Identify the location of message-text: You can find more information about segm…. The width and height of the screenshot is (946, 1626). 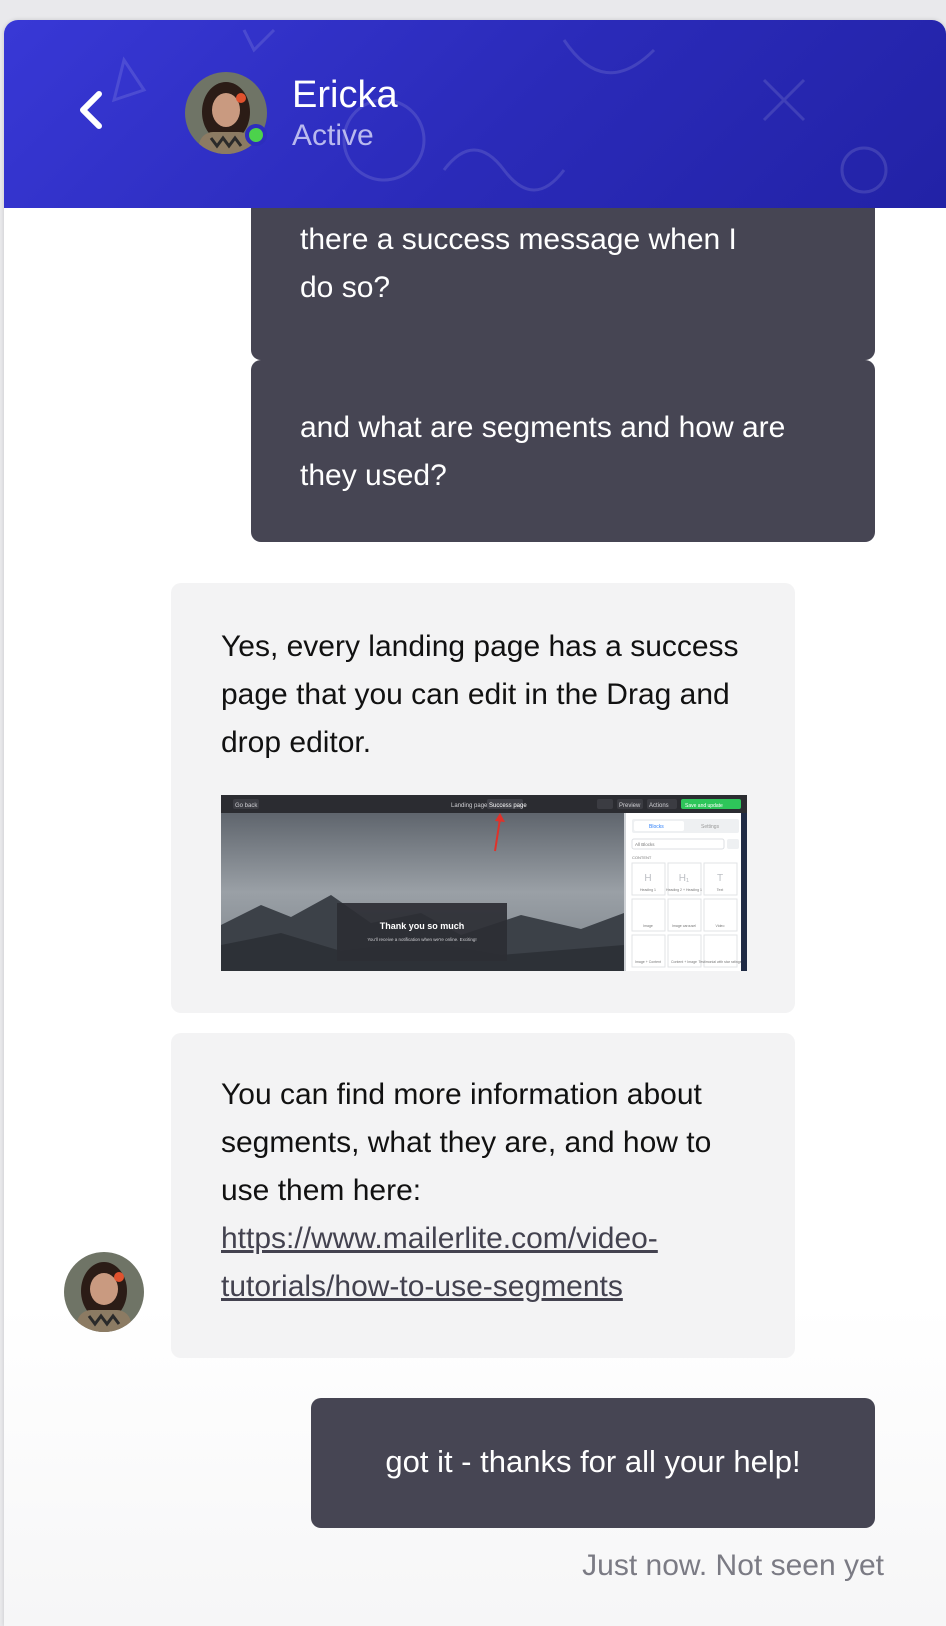
(466, 1142).